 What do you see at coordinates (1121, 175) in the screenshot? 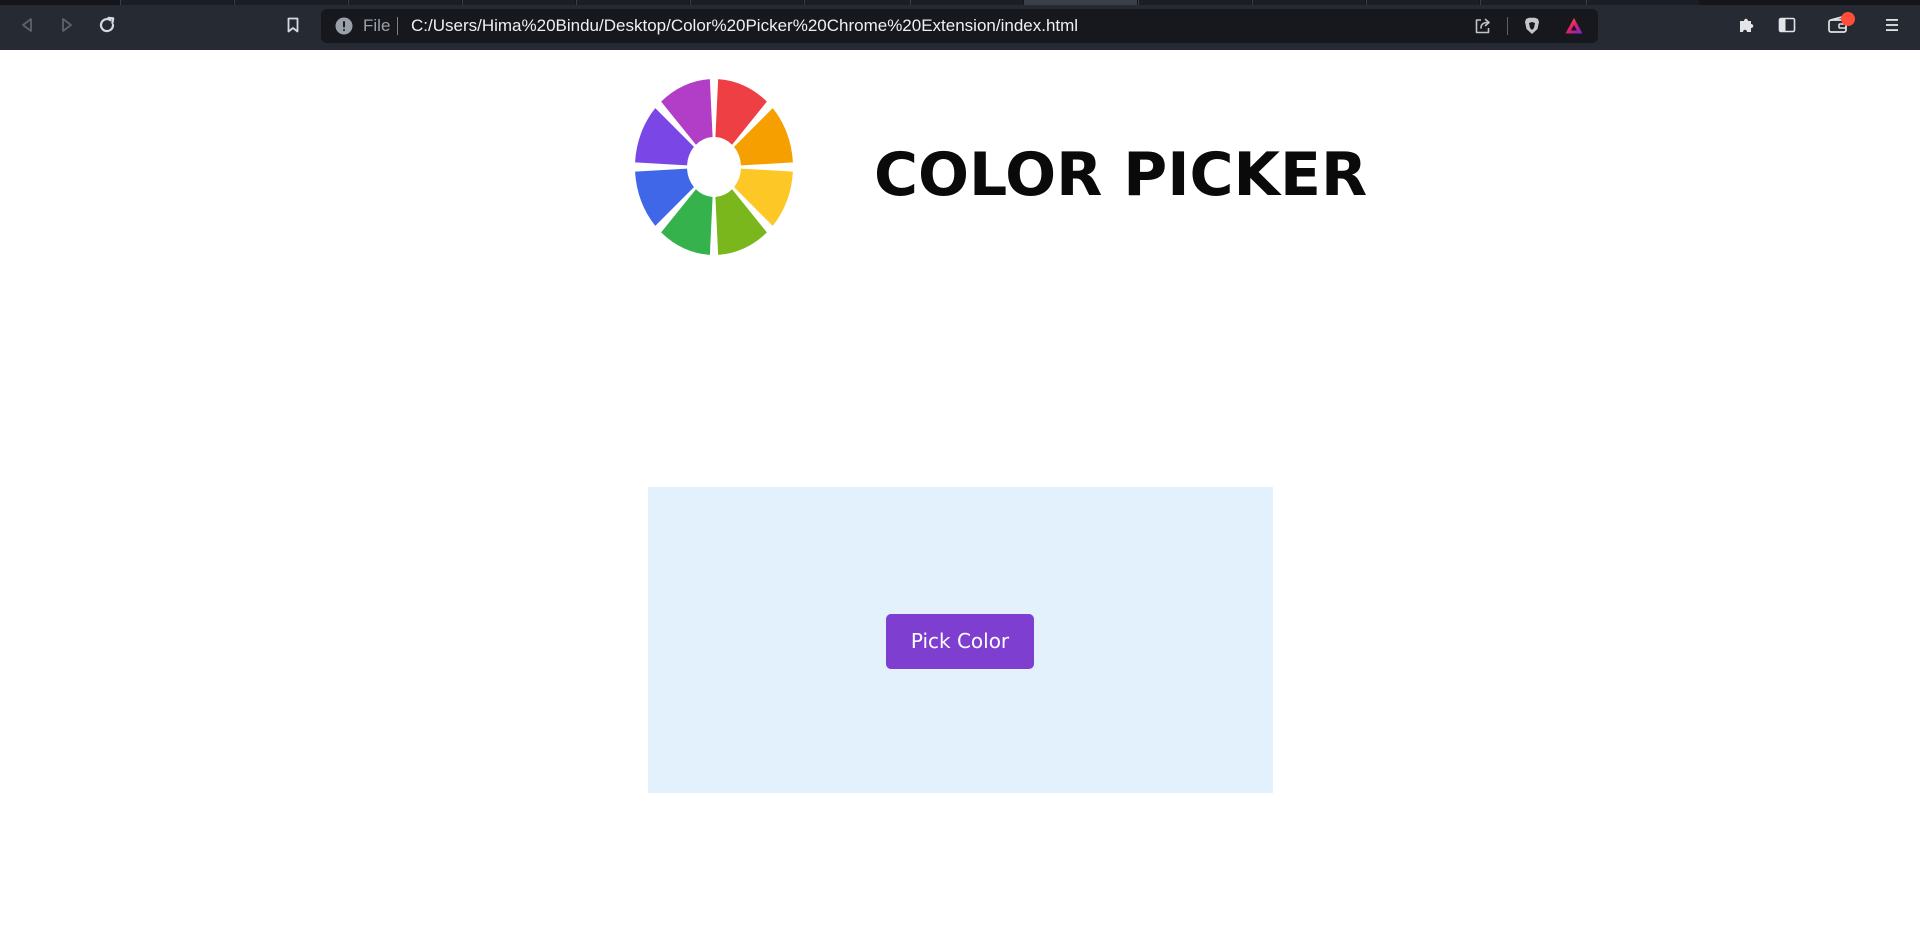
I see `page-title: COLOR PICKER` at bounding box center [1121, 175].